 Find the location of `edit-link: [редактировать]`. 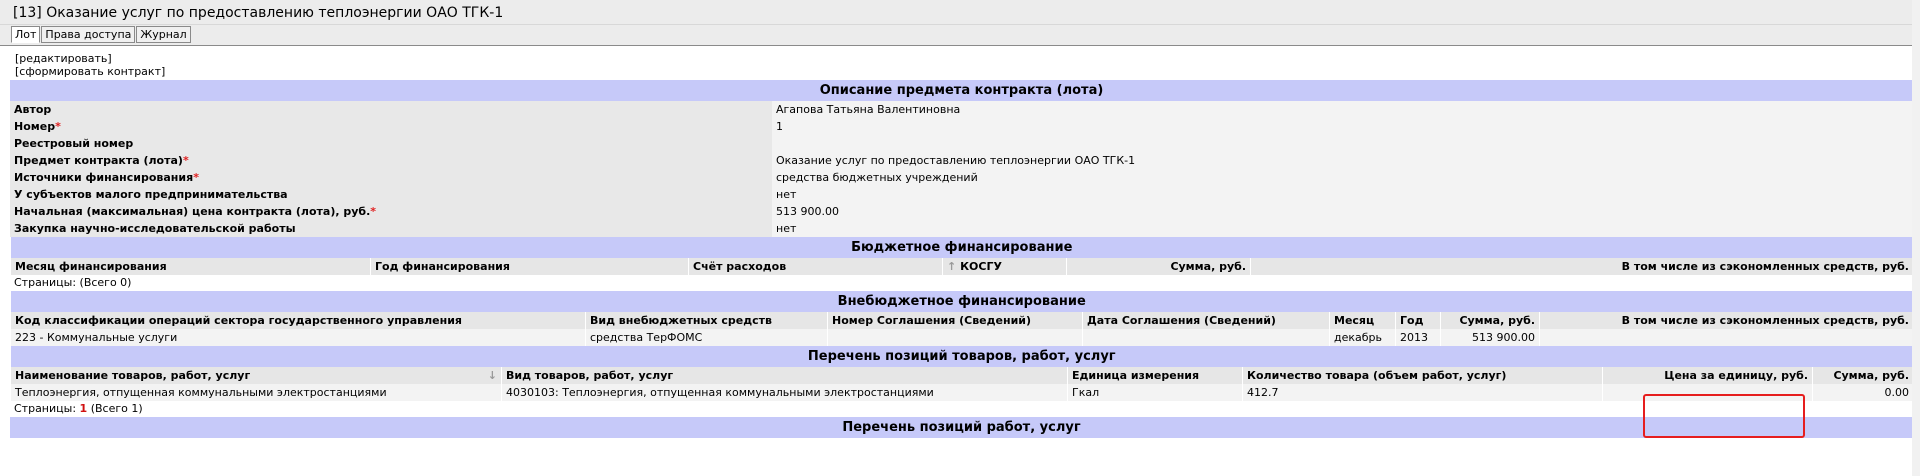

edit-link: [редактировать] is located at coordinates (962, 58).